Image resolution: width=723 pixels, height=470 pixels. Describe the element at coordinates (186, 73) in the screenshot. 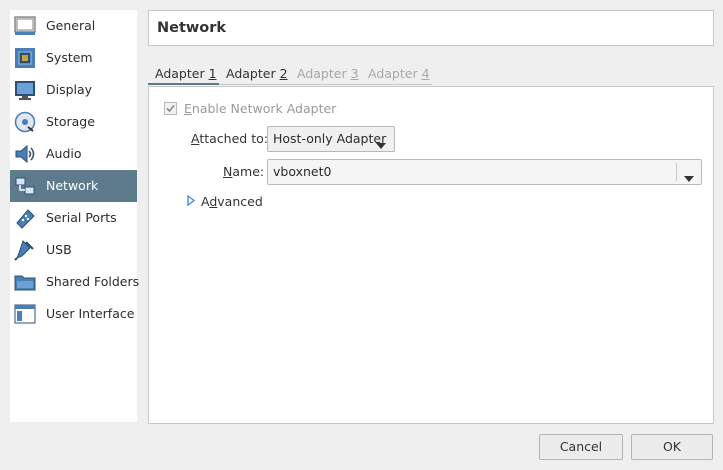

I see `tab-adapter-1: Adapter 1` at that location.